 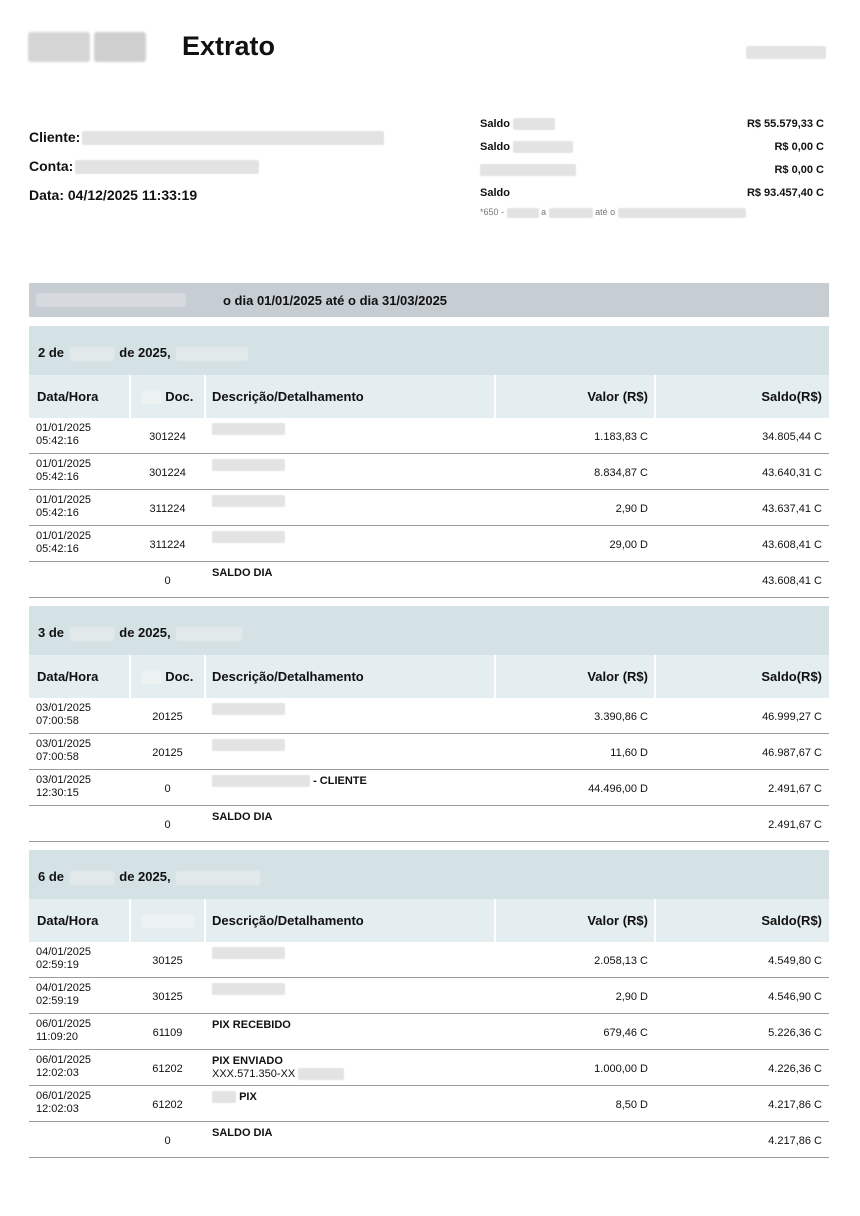 I want to click on row-date-time: 11:09:20, so click(x=57, y=1037).